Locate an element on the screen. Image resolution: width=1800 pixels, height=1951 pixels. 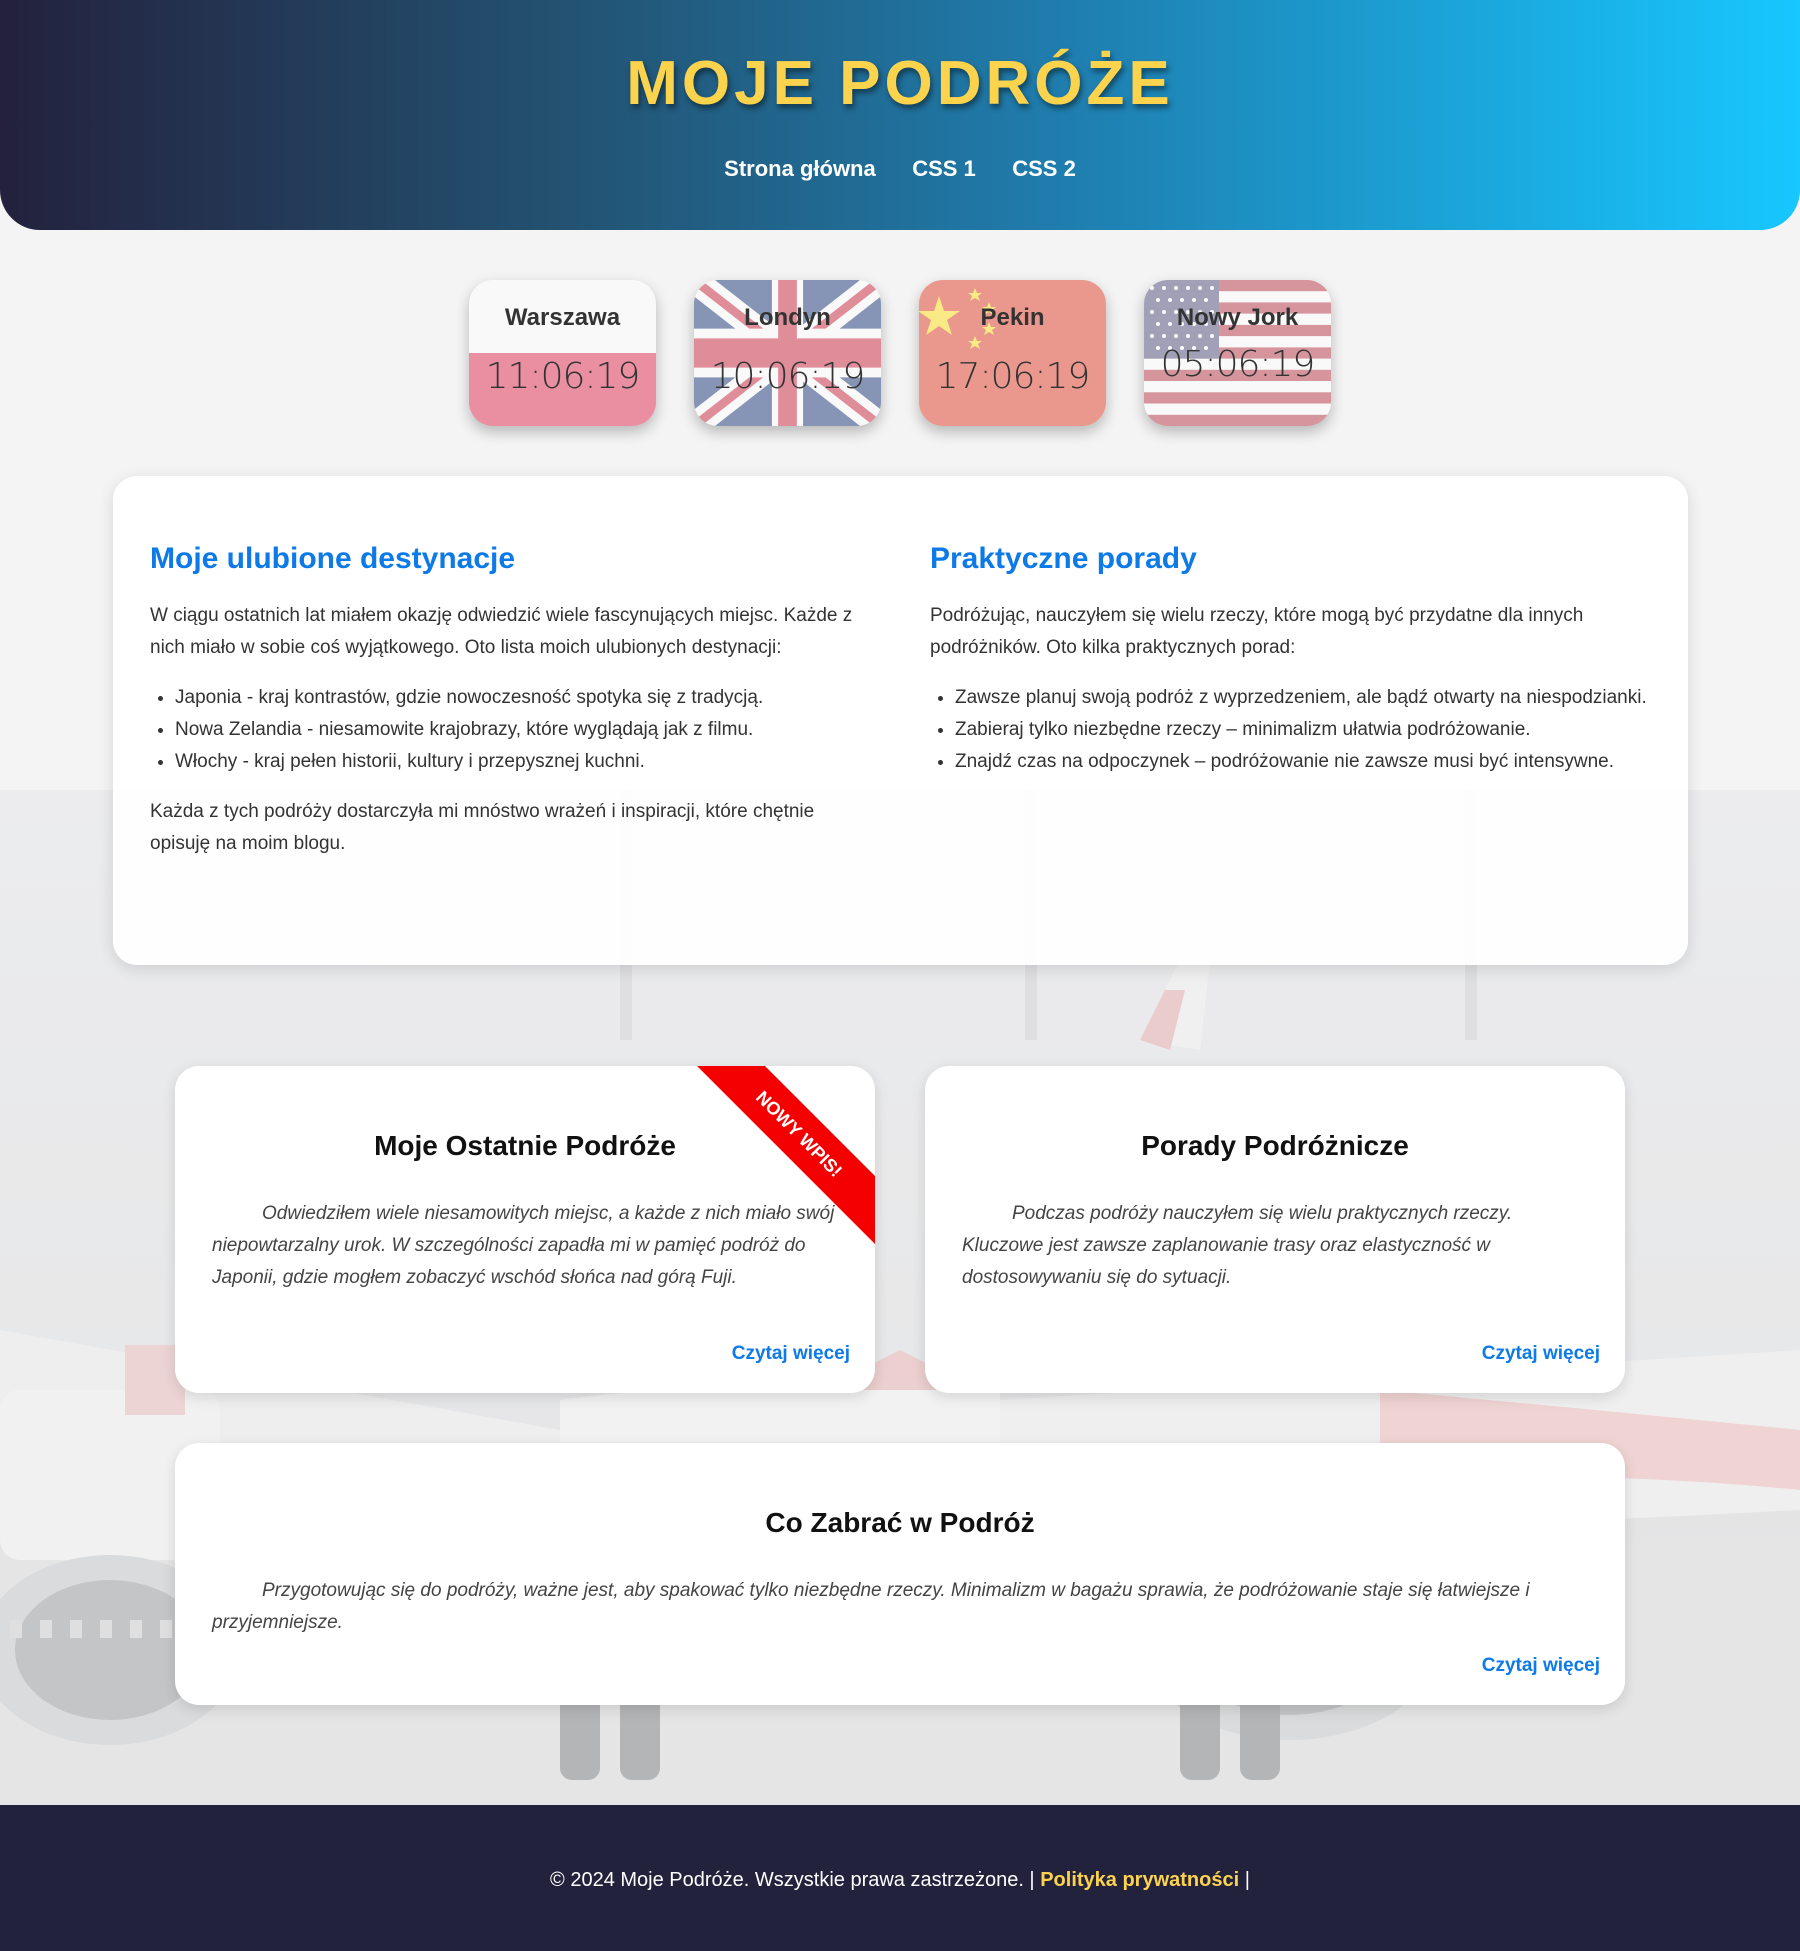
site-header: MOJE PODRÓŻE Strona główna CSS 1 CSS 2 is located at coordinates (900, 115).